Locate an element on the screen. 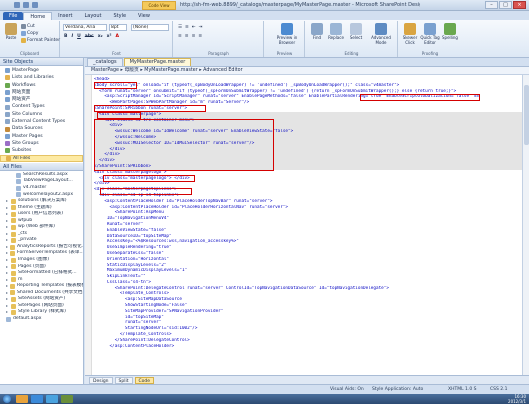 The image size is (529, 404). split-view-button: Split is located at coordinates (123, 380).